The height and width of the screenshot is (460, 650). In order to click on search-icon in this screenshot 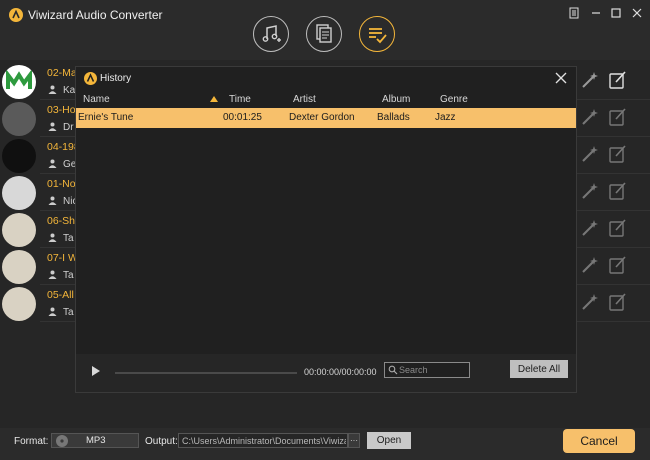, I will do `click(393, 370)`.